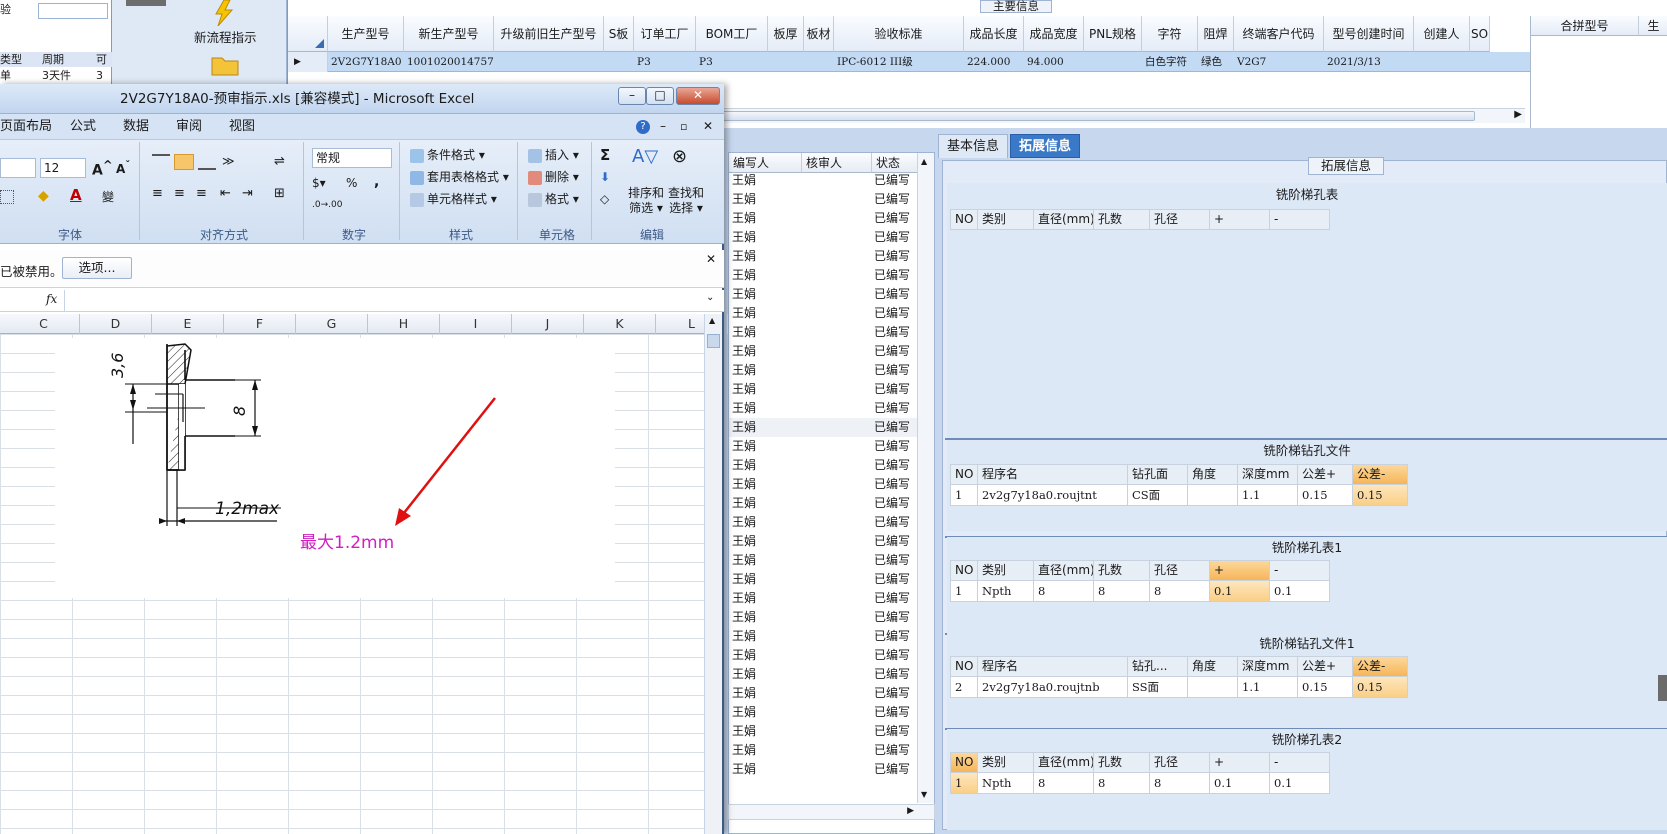 This screenshot has width=1667, height=834. I want to click on orientation-icon: ≫, so click(228, 161).